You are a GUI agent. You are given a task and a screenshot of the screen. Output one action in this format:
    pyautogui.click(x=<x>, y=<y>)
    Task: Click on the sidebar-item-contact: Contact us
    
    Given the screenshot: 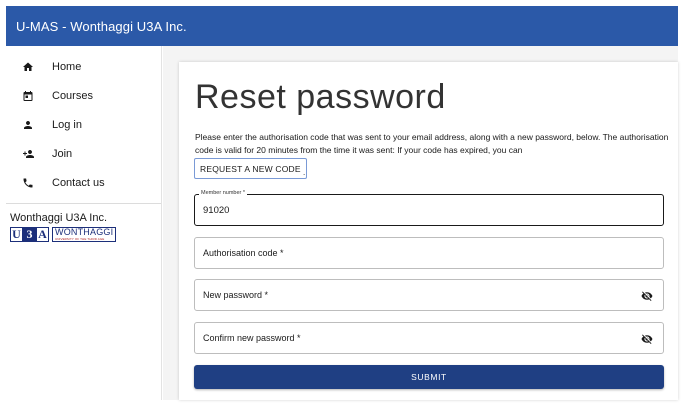 What is the action you would take?
    pyautogui.click(x=83, y=182)
    